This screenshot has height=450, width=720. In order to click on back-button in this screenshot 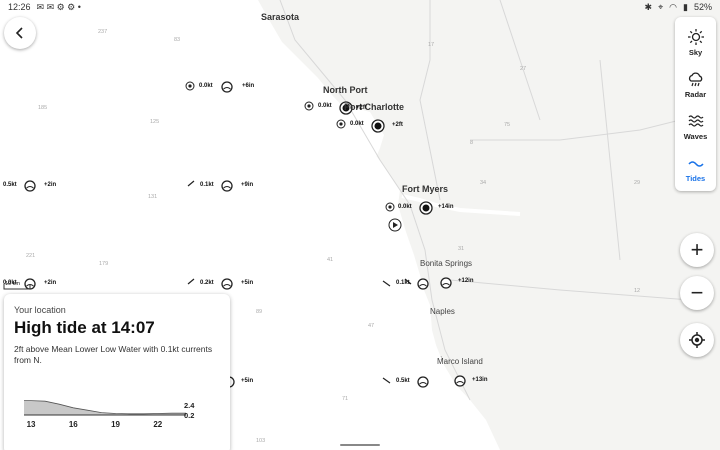, I will do `click(20, 33)`.